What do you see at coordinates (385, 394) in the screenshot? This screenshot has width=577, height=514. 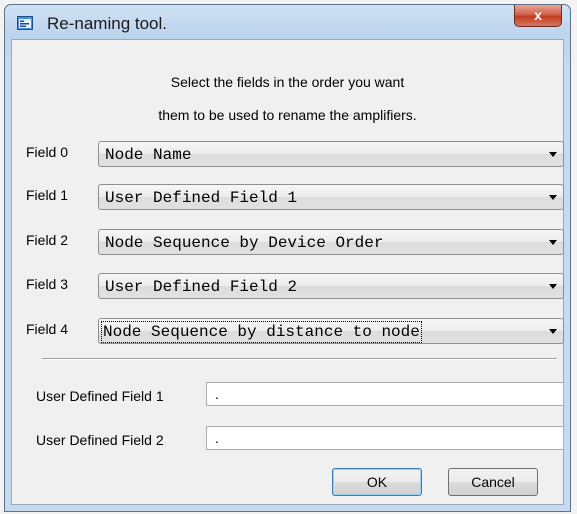 I see `user-field-1-input: .` at bounding box center [385, 394].